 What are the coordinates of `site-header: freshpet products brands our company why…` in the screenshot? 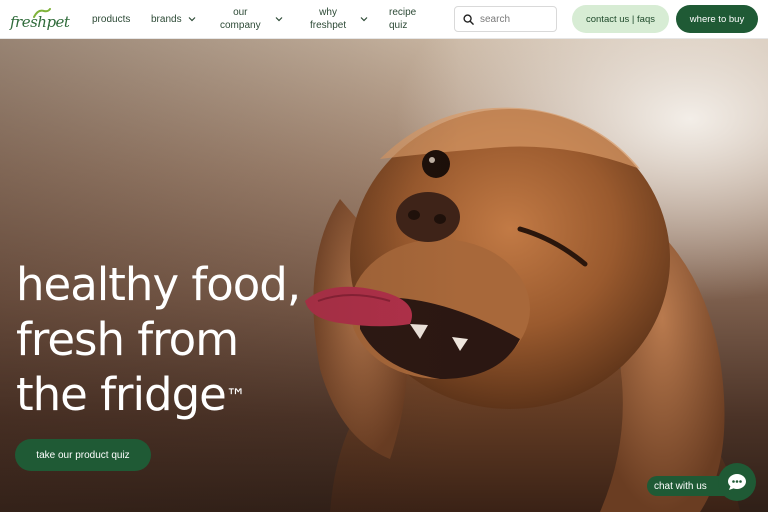 It's located at (384, 19).